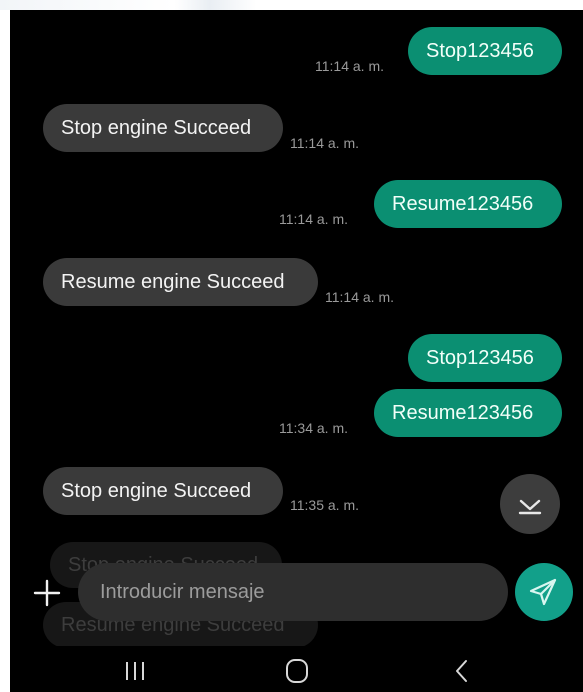  I want to click on top-border, so click(291, 5).